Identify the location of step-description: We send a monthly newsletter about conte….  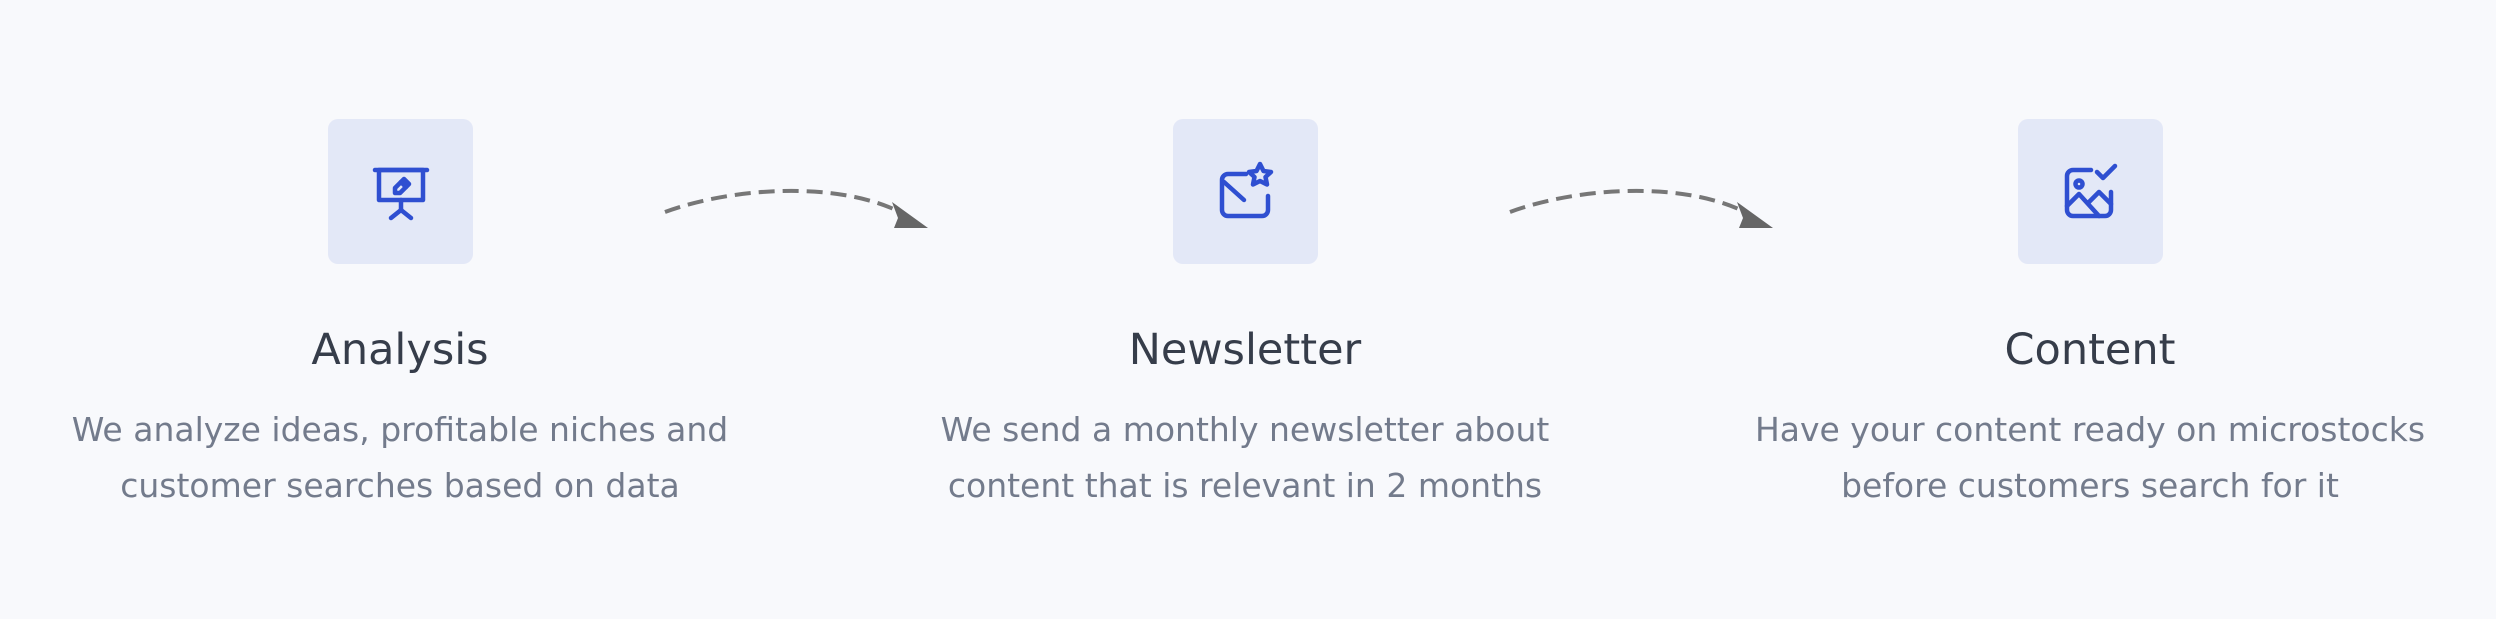
(1245, 457).